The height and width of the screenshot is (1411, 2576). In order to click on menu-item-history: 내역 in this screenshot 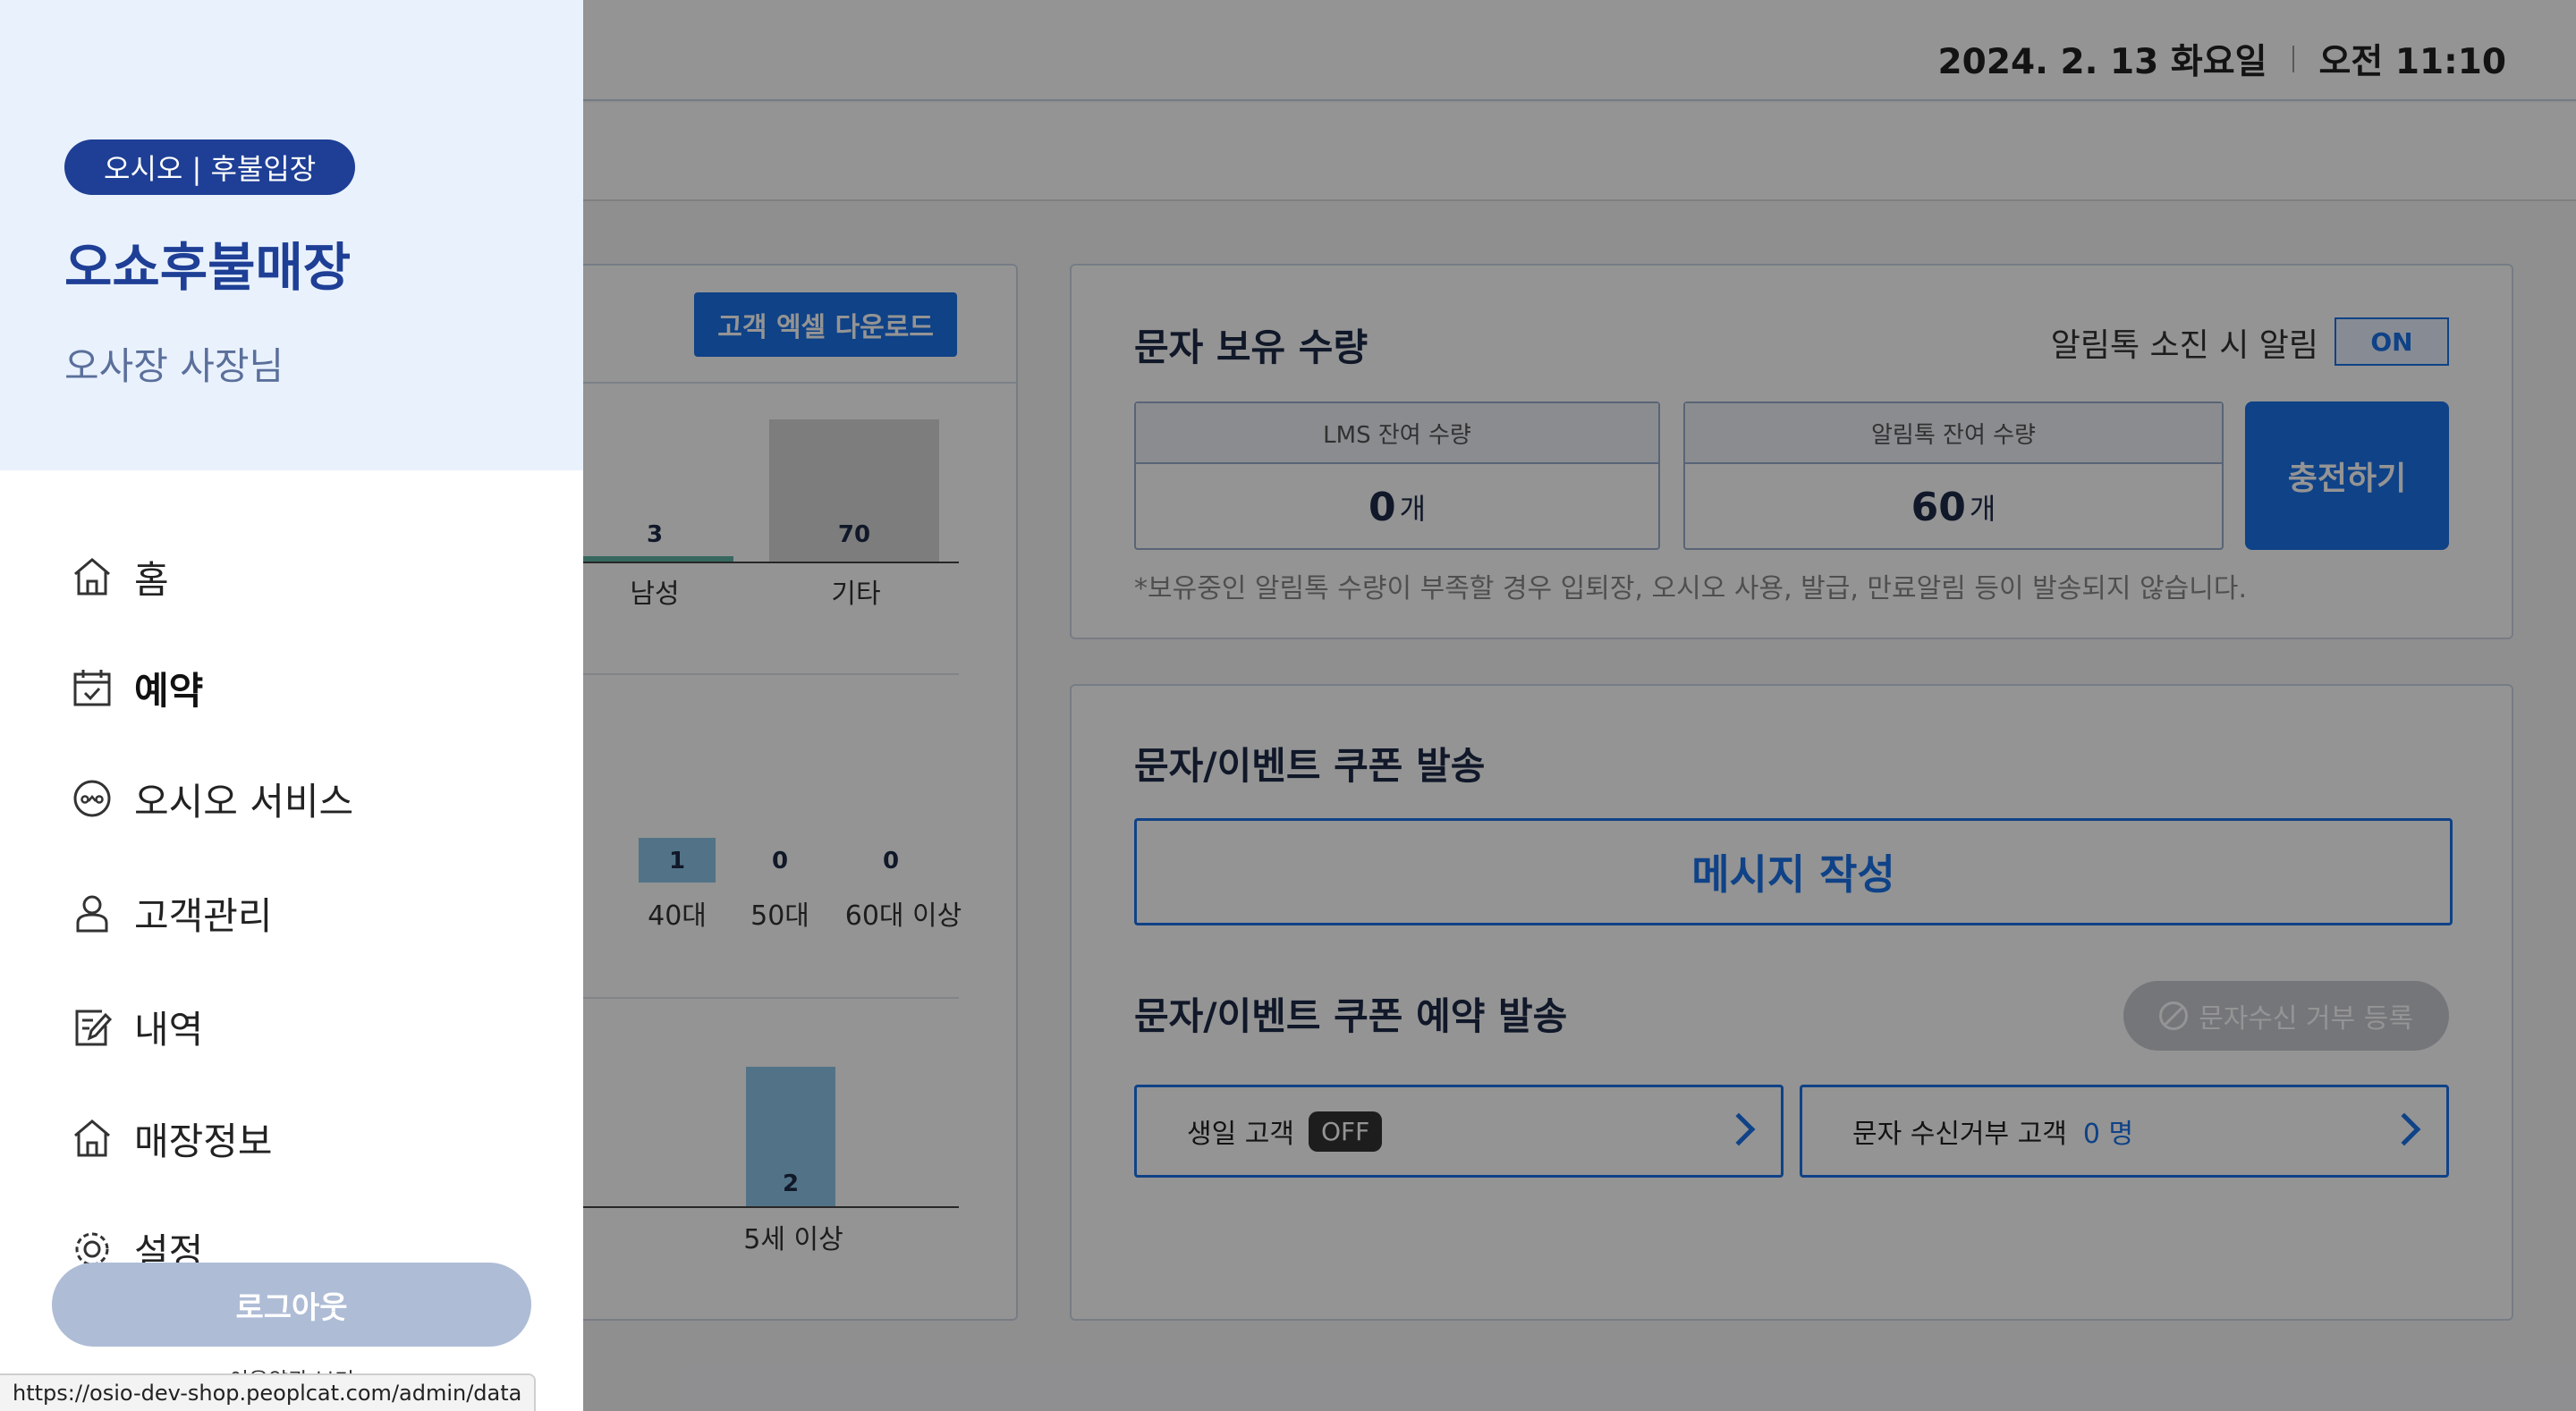, I will do `click(136, 1026)`.